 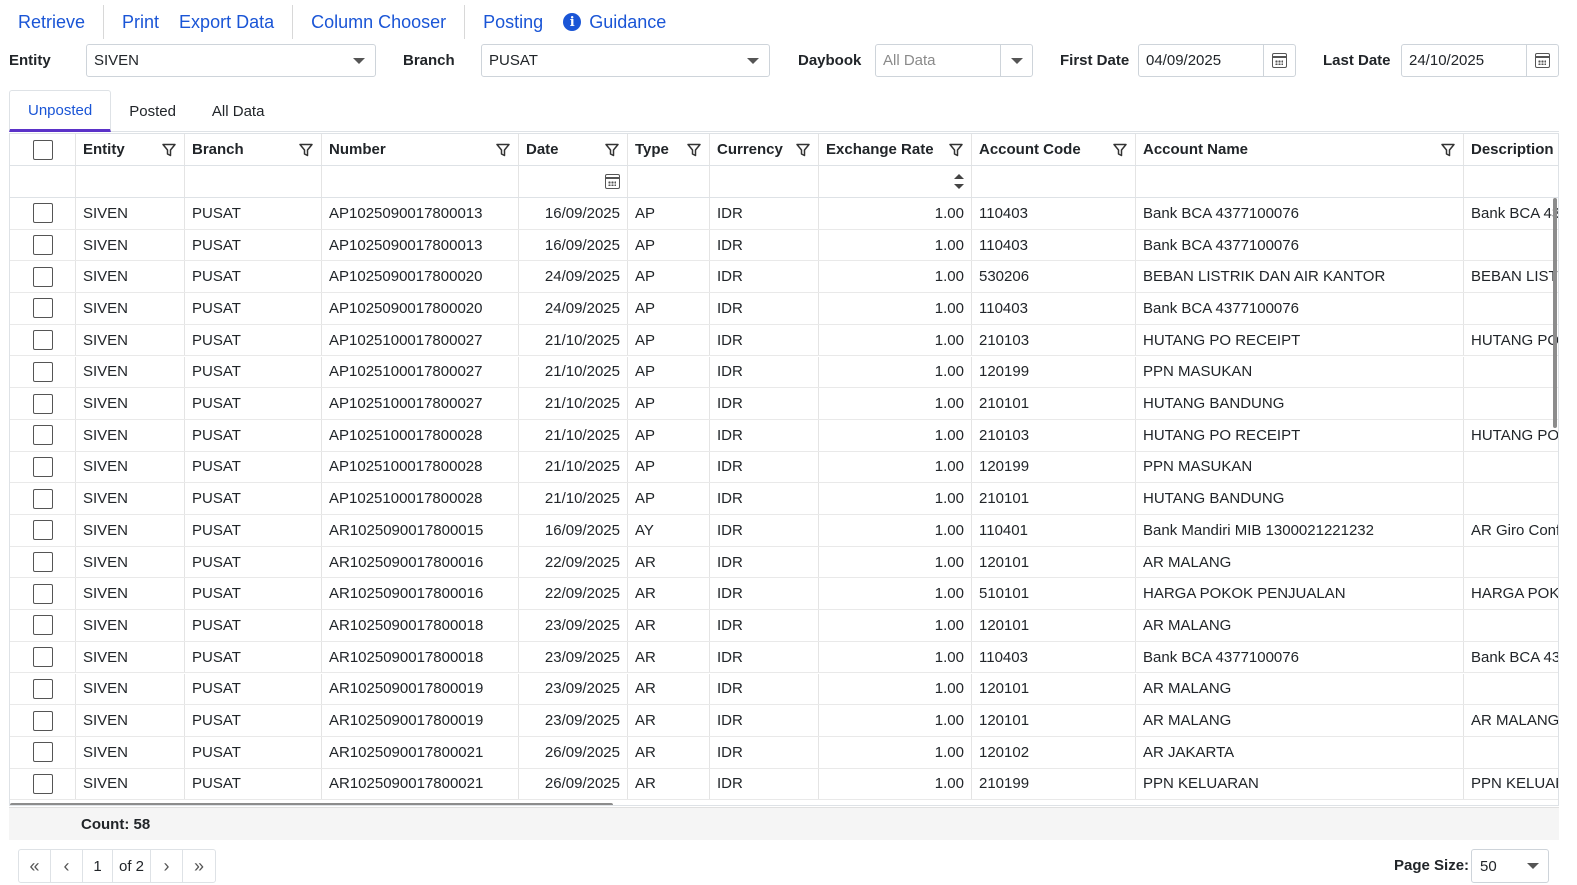 What do you see at coordinates (420, 149) in the screenshot?
I see `column-header-number: Number` at bounding box center [420, 149].